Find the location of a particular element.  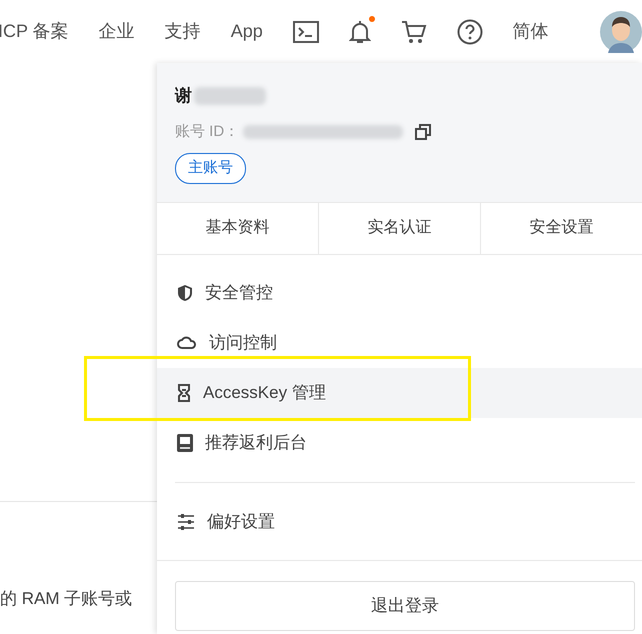

cloud-icon is located at coordinates (187, 343).